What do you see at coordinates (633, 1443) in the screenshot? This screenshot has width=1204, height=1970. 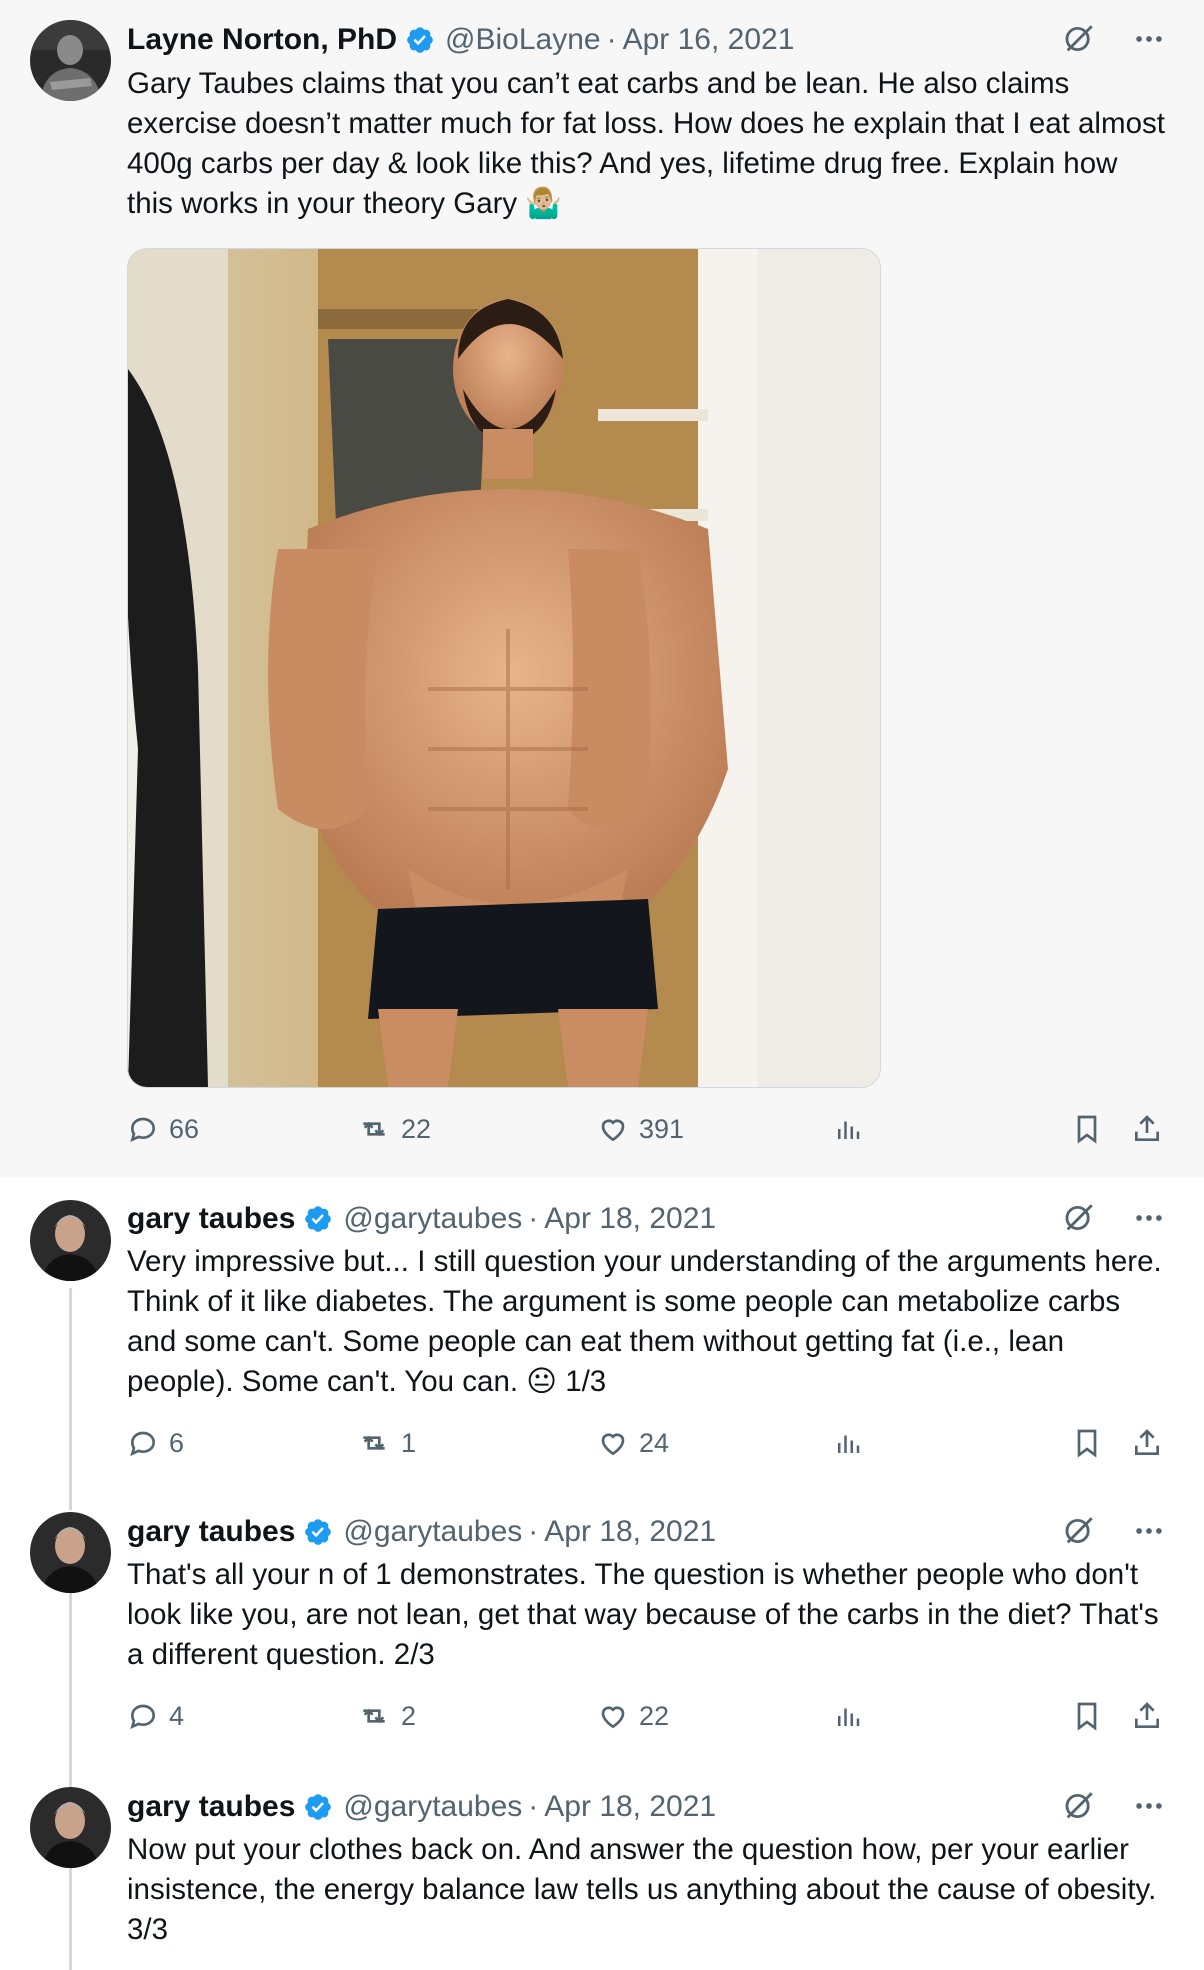 I see `like-button: 24` at bounding box center [633, 1443].